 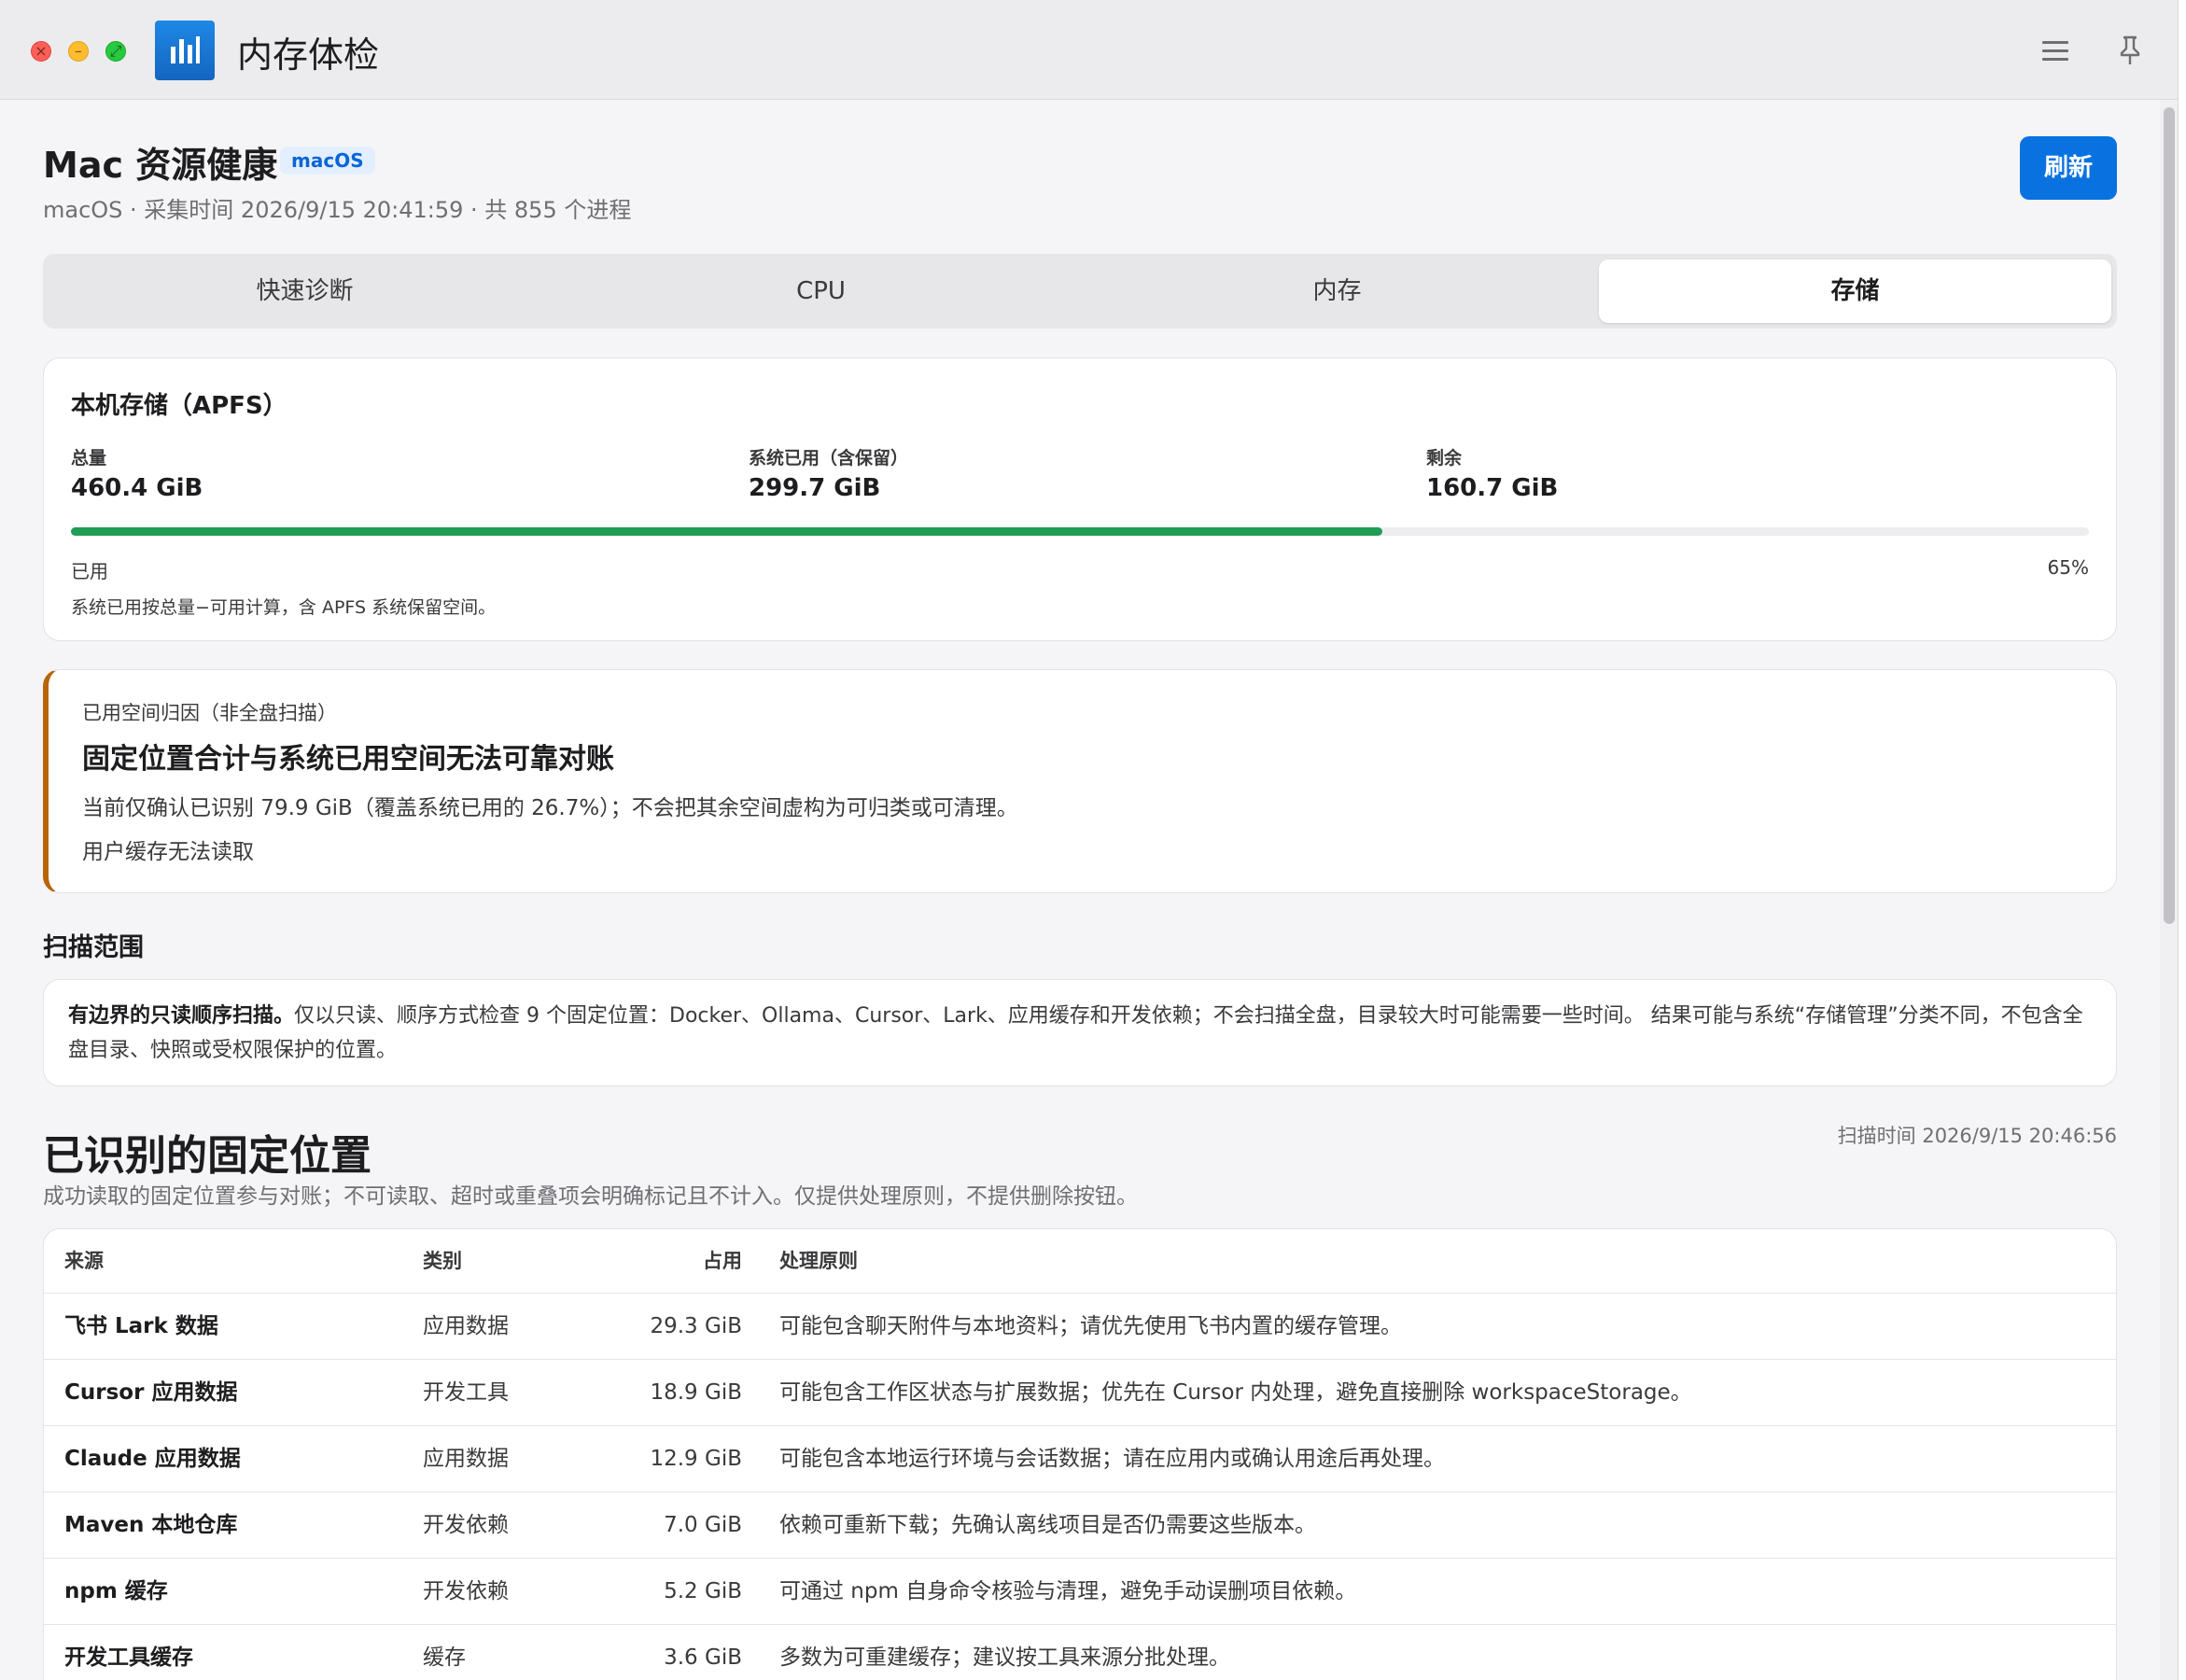 I want to click on tab-memory: 内存, so click(x=1337, y=291).